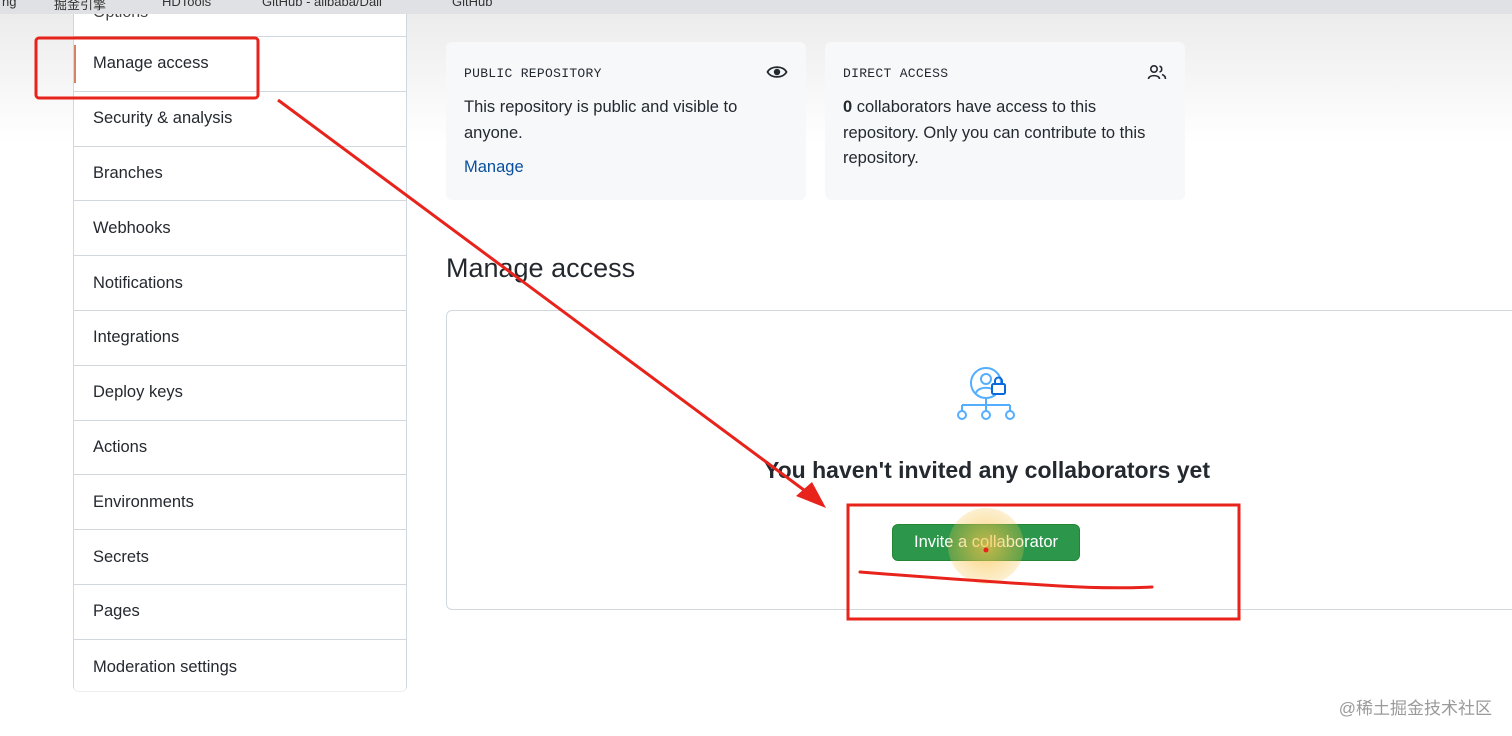 This screenshot has width=1512, height=736. Describe the element at coordinates (128, 172) in the screenshot. I see `sidebar-item-label: Branches` at that location.